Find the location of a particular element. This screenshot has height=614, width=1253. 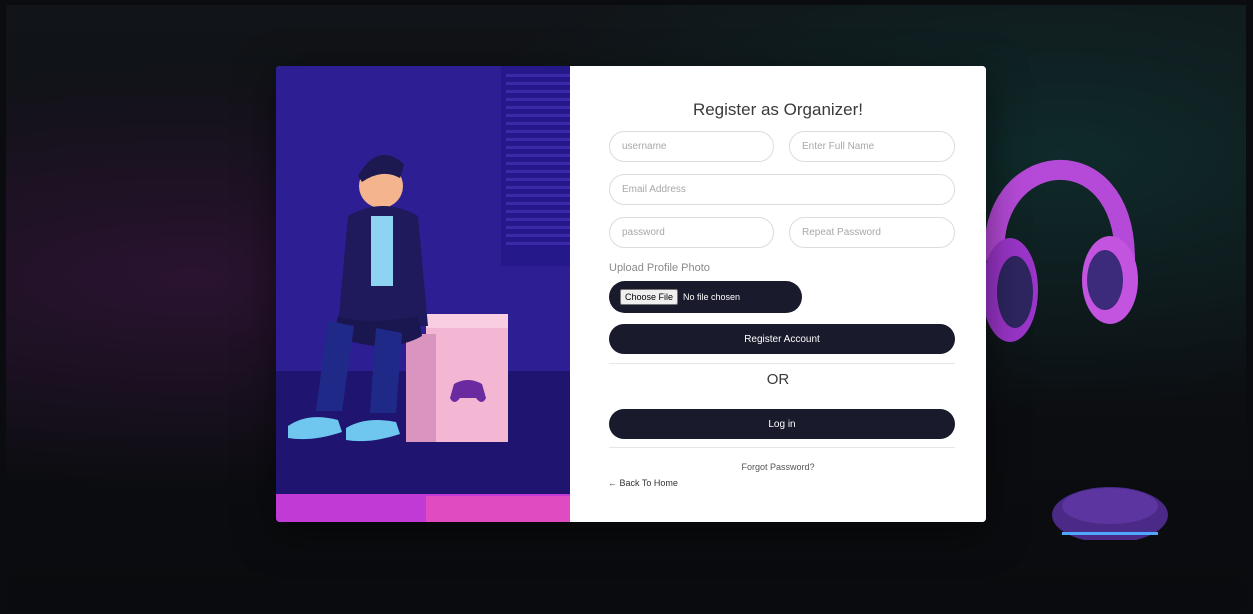

full-name-input is located at coordinates (872, 146).